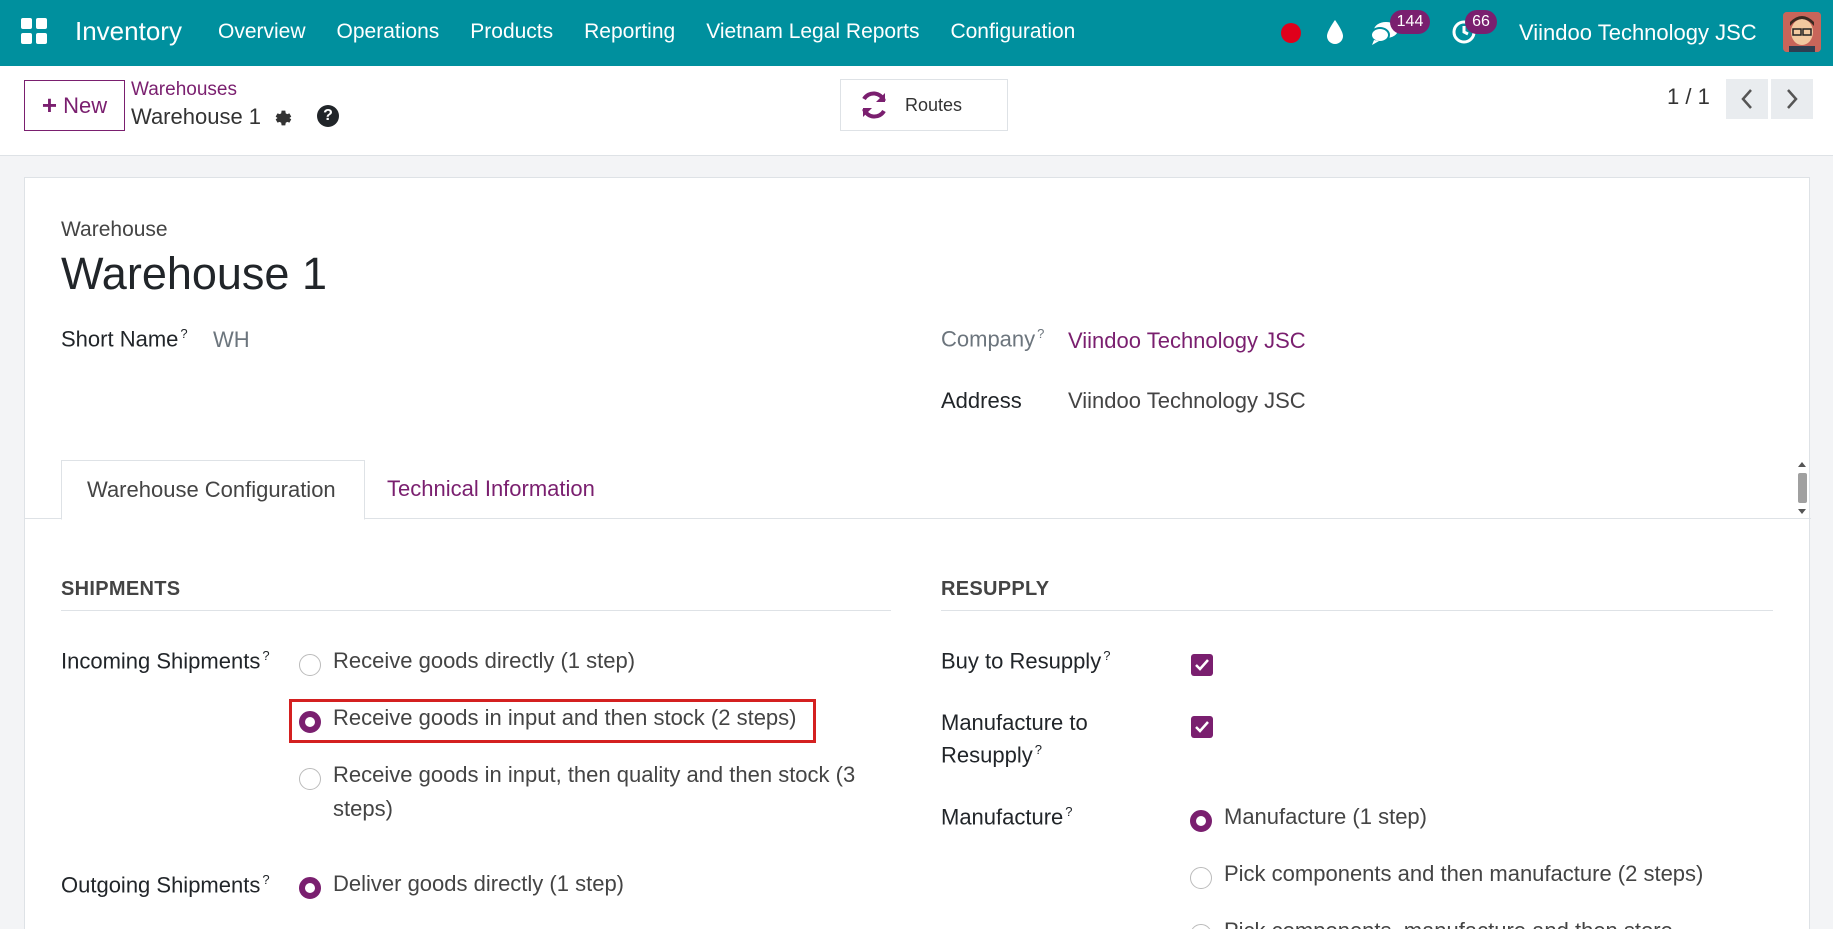 Image resolution: width=1833 pixels, height=929 pixels. Describe the element at coordinates (213, 490) in the screenshot. I see `tab-warehouse-configuration: Warehouse Configuration` at that location.